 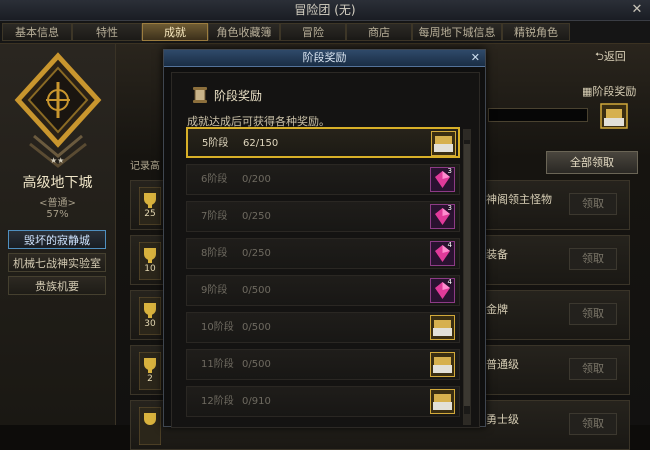 I want to click on dungeon-emblem-icon: ★★, so click(x=58, y=110).